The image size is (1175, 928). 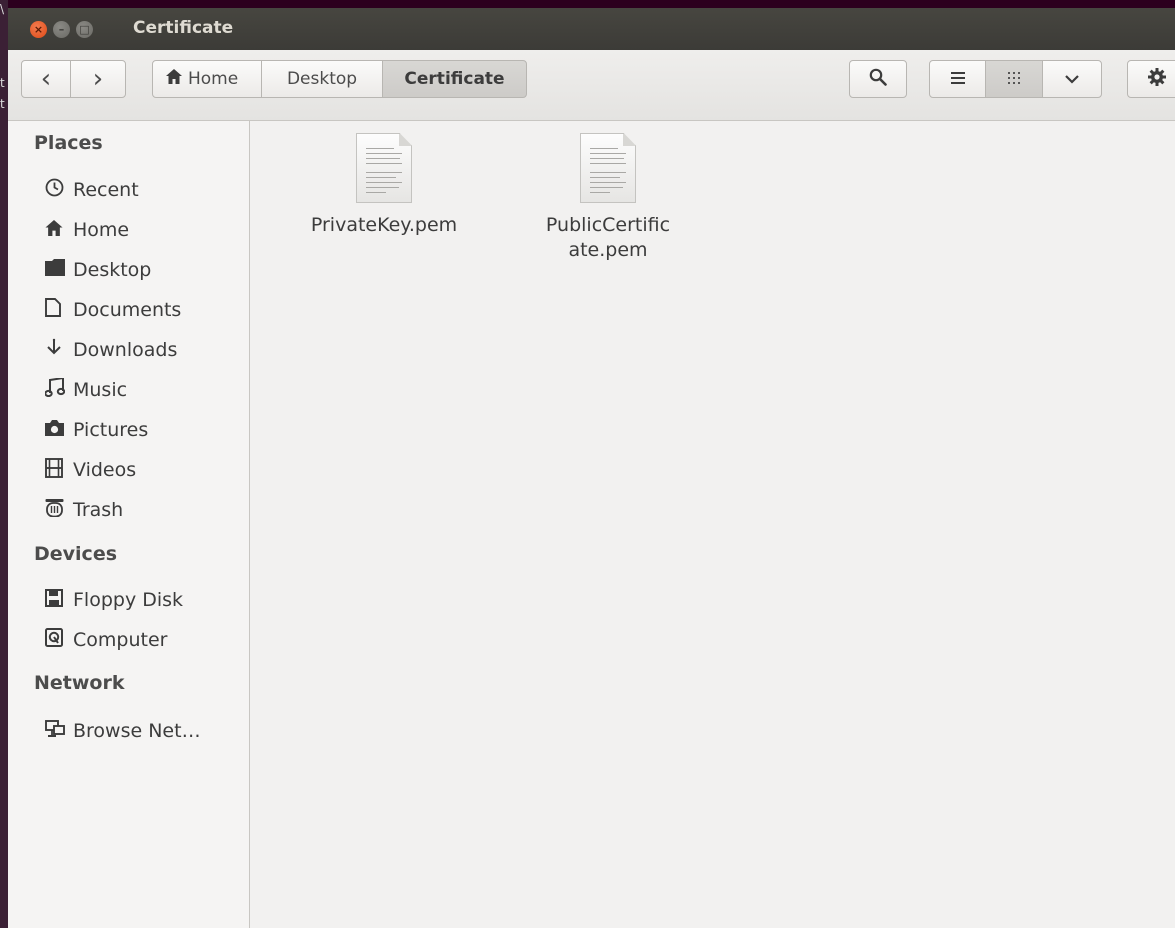 I want to click on window-close-button: ×, so click(x=38, y=29).